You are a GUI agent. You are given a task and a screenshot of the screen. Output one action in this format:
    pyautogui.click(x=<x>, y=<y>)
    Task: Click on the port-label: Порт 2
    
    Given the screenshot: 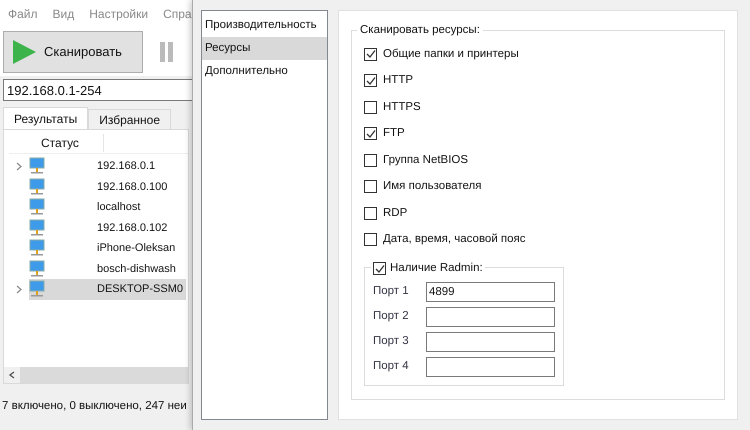 What is the action you would take?
    pyautogui.click(x=391, y=316)
    